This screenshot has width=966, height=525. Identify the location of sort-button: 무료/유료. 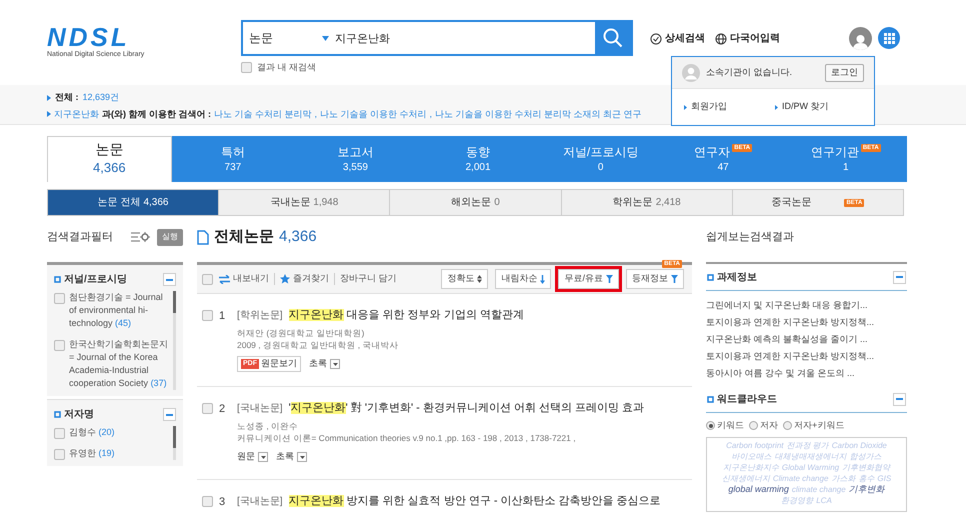
(588, 279).